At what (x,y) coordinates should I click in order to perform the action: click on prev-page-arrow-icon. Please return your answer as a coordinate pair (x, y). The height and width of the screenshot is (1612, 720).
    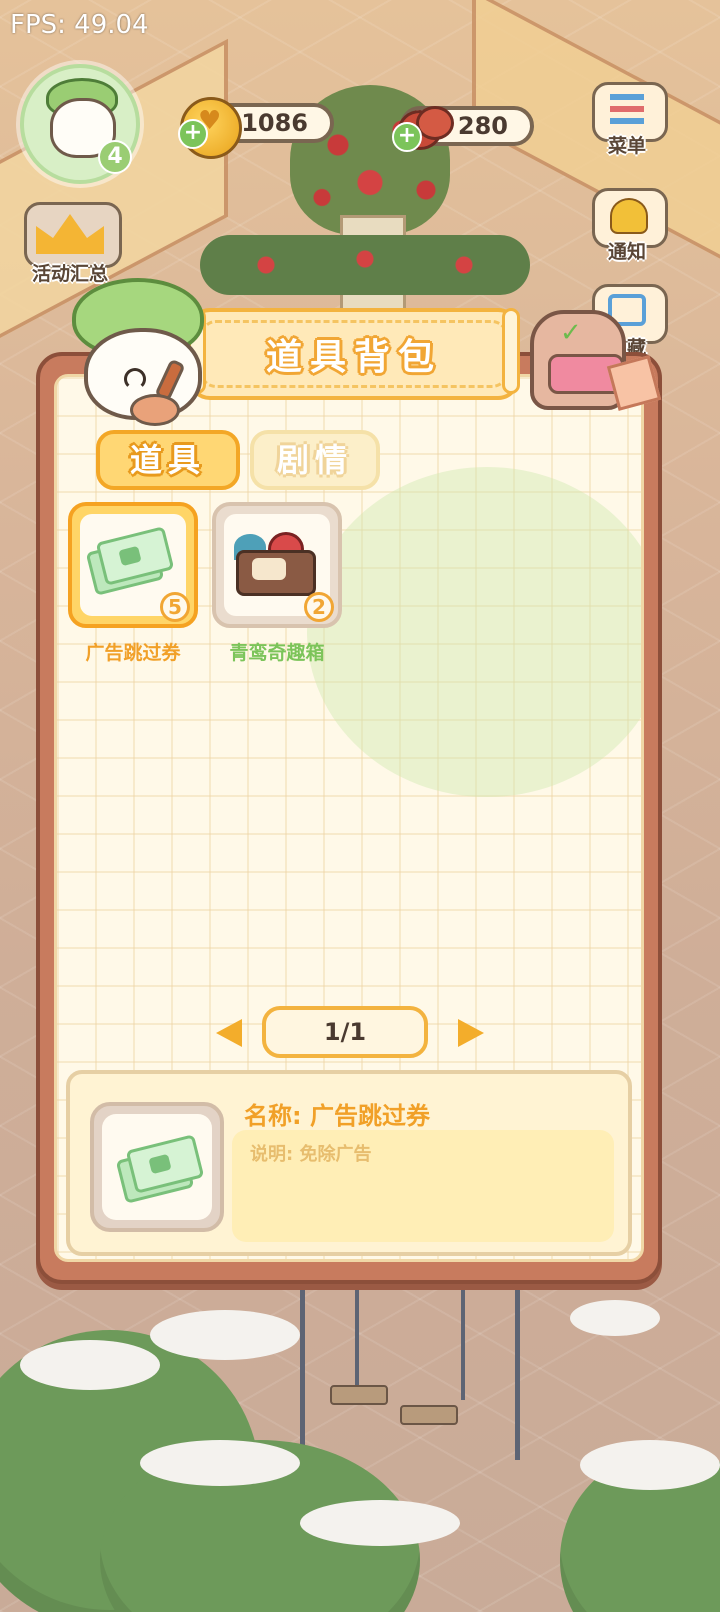
    Looking at the image, I should click on (229, 1033).